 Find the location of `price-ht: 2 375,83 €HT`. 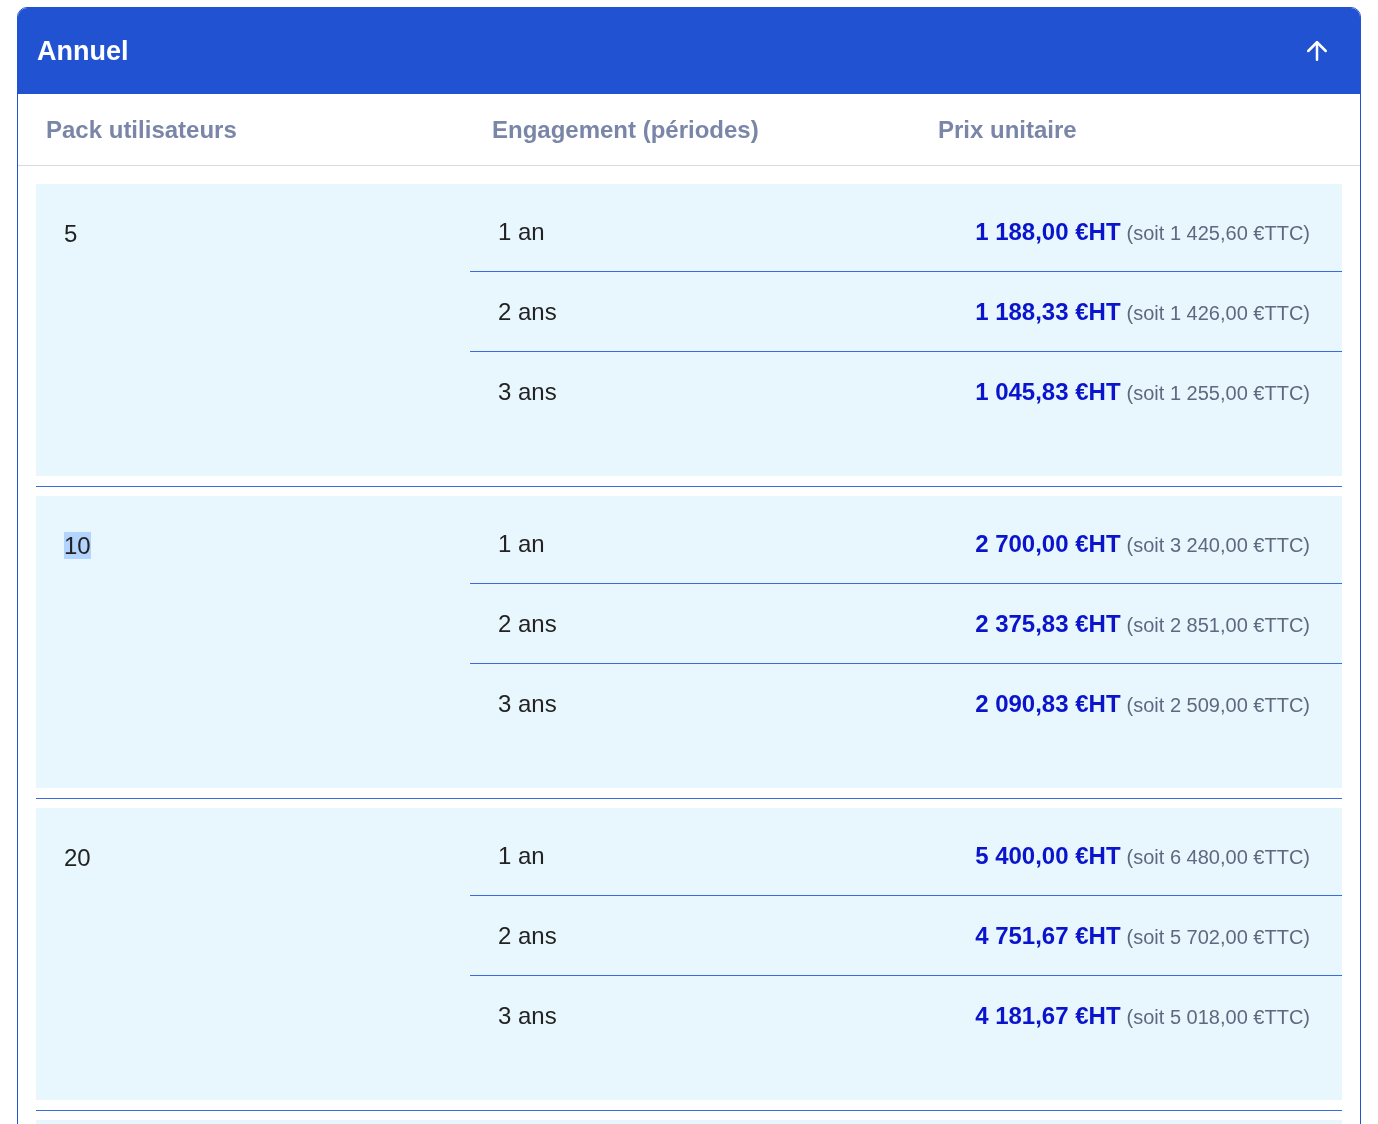

price-ht: 2 375,83 €HT is located at coordinates (1048, 623).